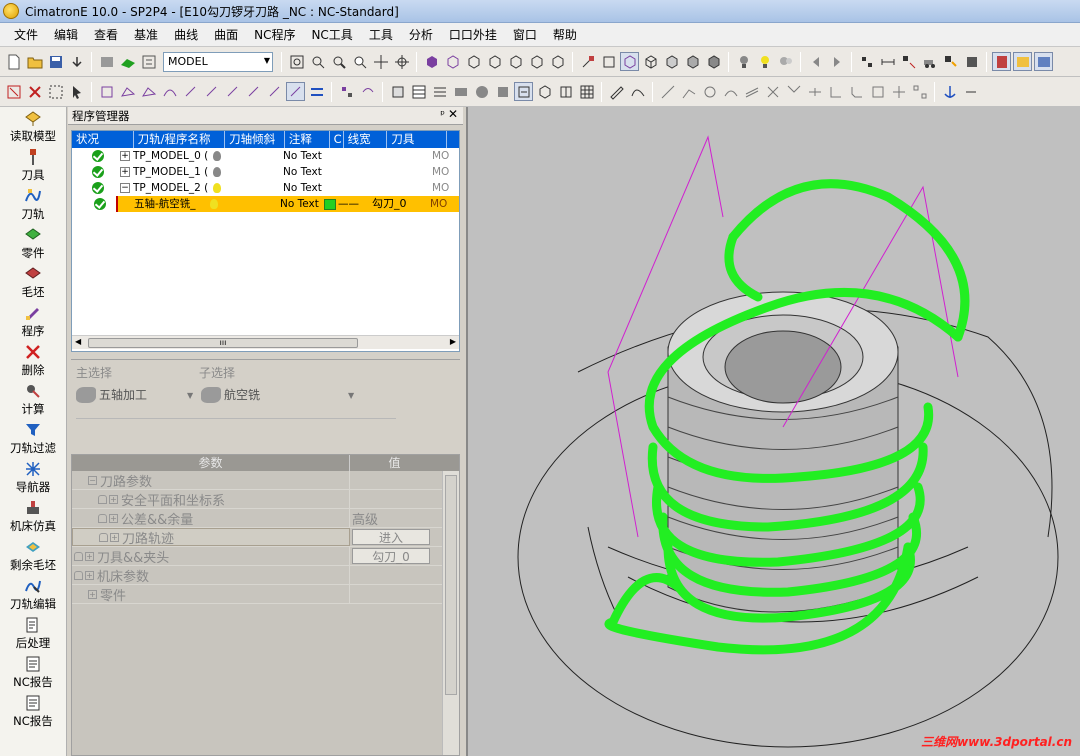 This screenshot has height=756, width=1080. I want to click on entity-tool-icon, so click(866, 61).